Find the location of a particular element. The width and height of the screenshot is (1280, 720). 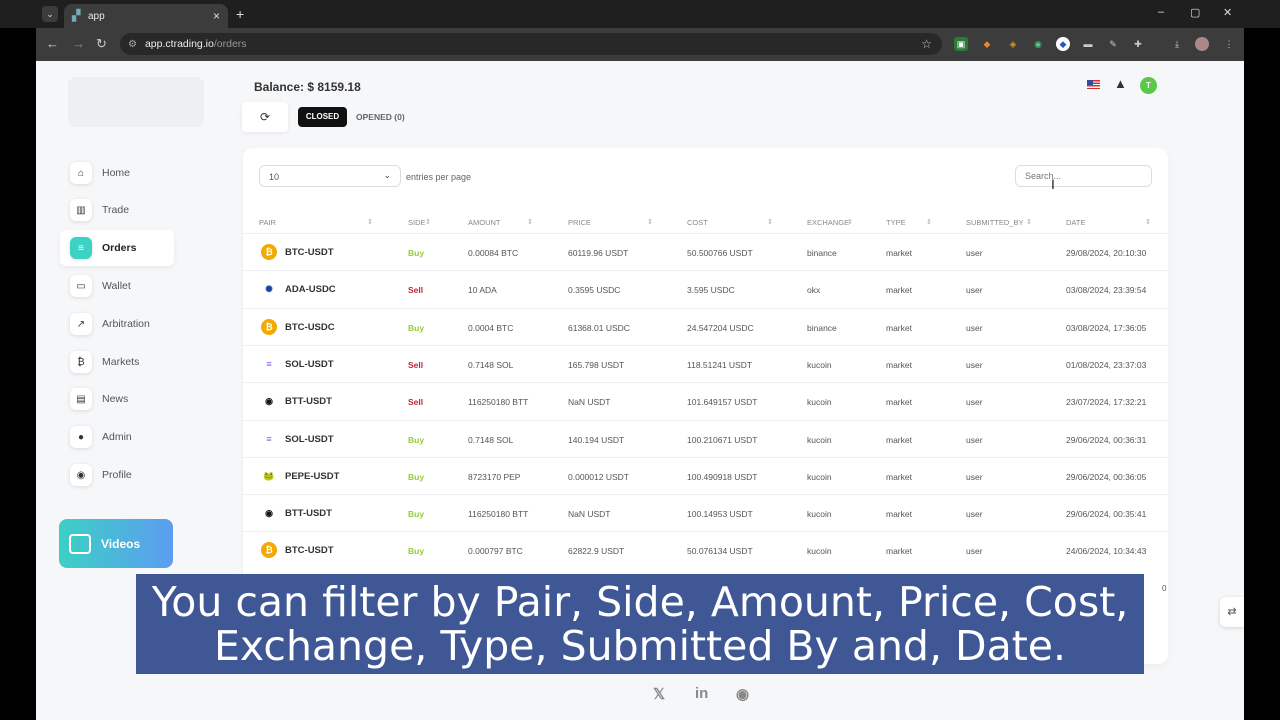

sidebar-item-label: Markets is located at coordinates (121, 362).